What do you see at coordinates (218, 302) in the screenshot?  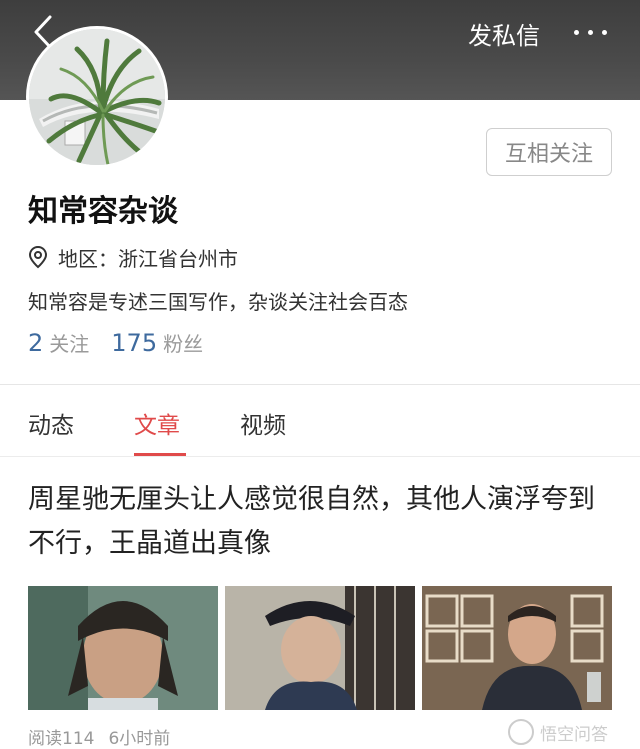 I see `profile-bio: 知常容是专述三国写作，杂谈关注社会百态` at bounding box center [218, 302].